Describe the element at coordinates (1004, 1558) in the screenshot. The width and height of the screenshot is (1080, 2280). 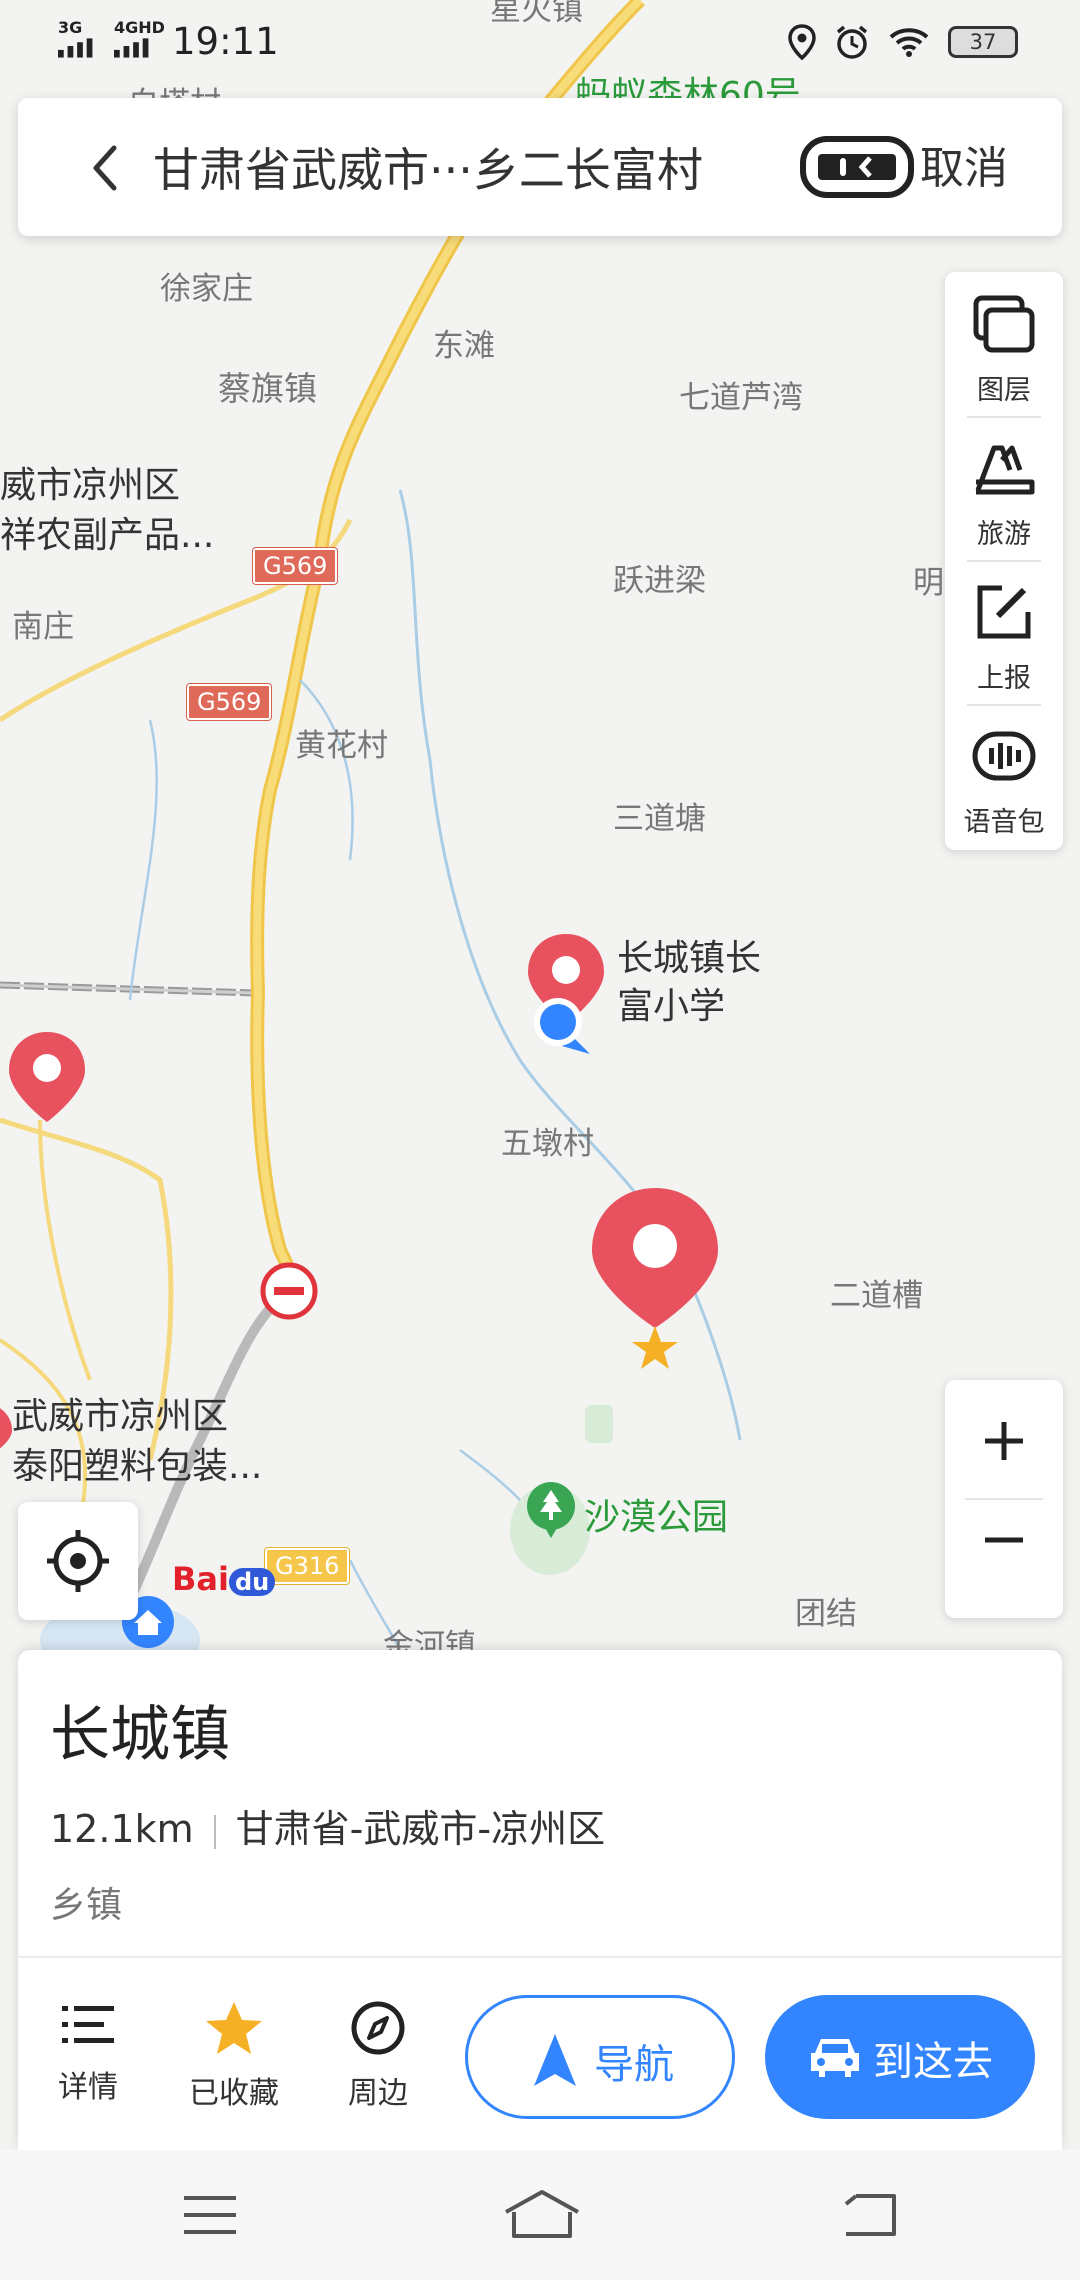
I see `zoom-out-button` at that location.